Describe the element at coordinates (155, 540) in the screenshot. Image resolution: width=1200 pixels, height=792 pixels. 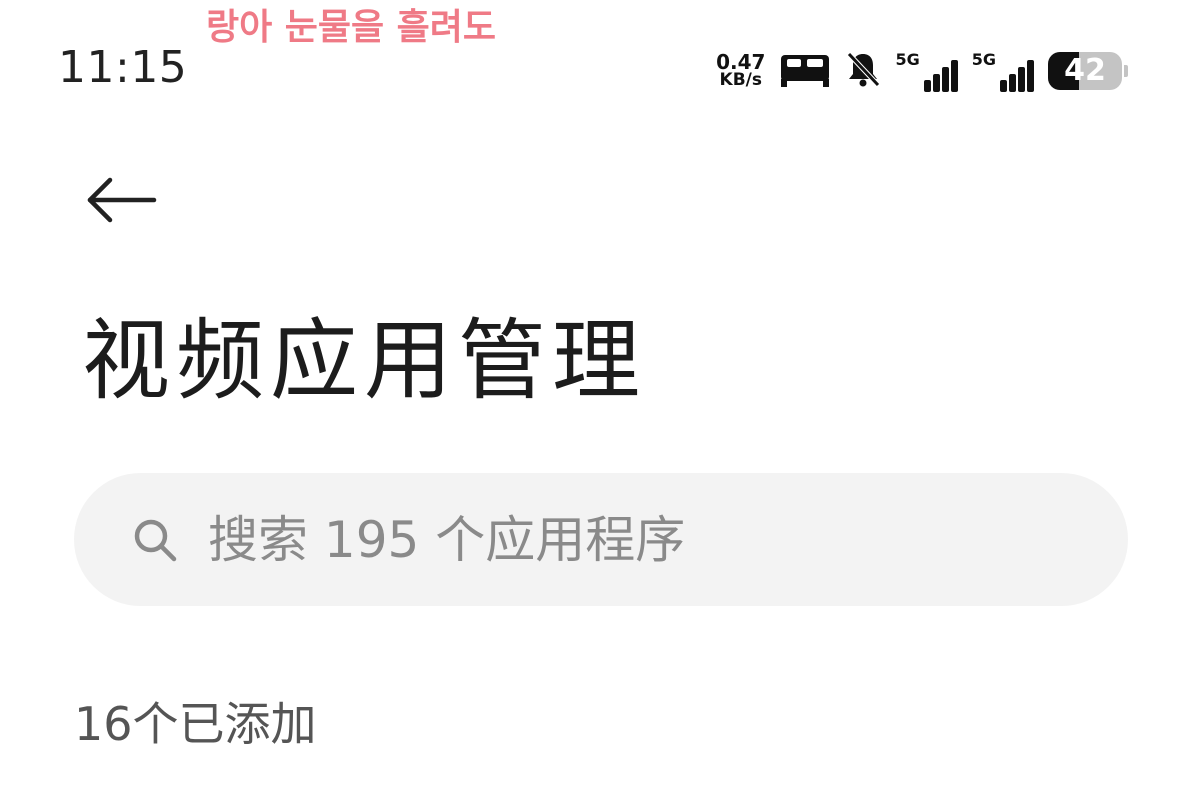
I see `search-icon` at that location.